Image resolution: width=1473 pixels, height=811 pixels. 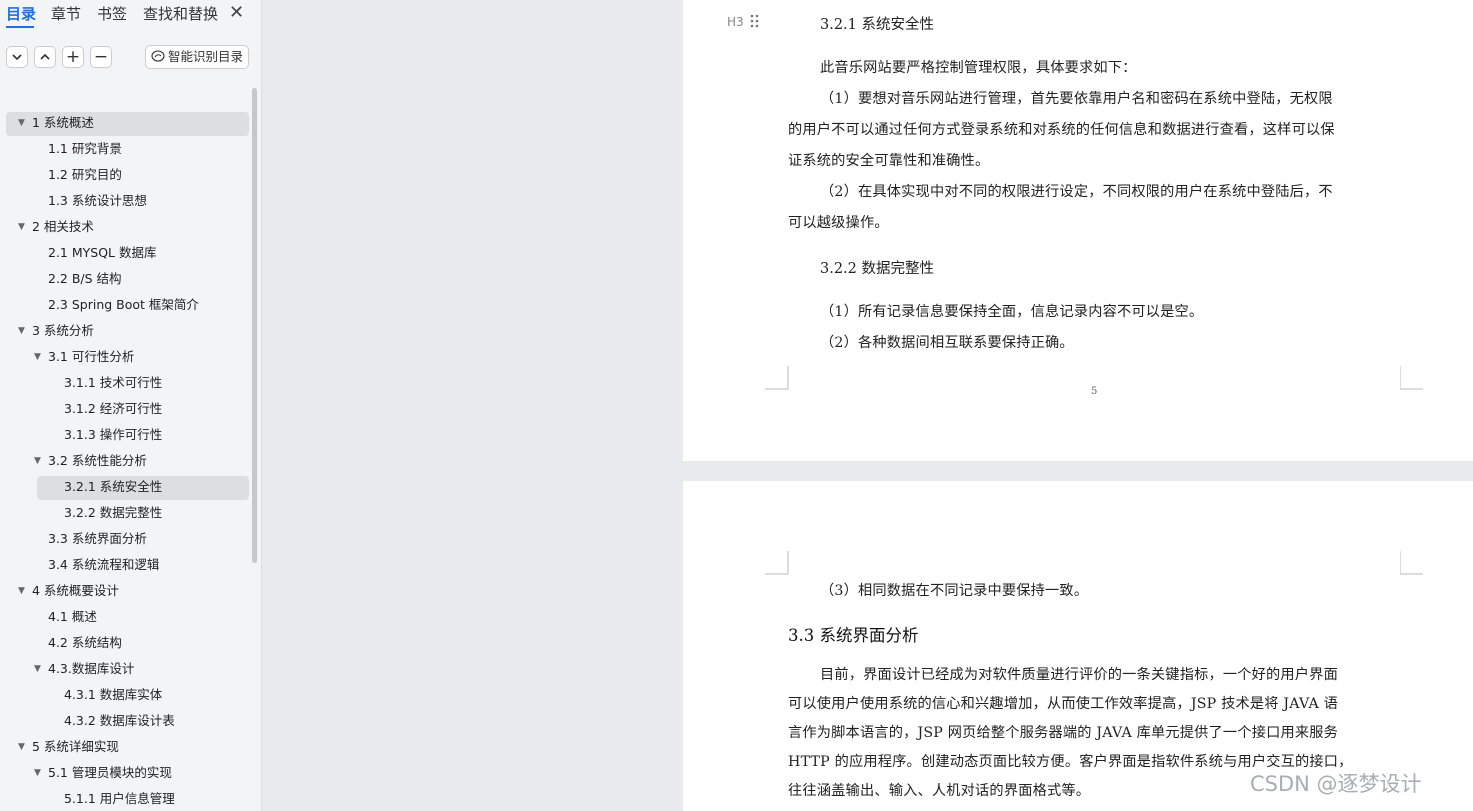 I want to click on toc-item-label: 2.3 Spring Boot 框架简介, so click(x=123, y=304).